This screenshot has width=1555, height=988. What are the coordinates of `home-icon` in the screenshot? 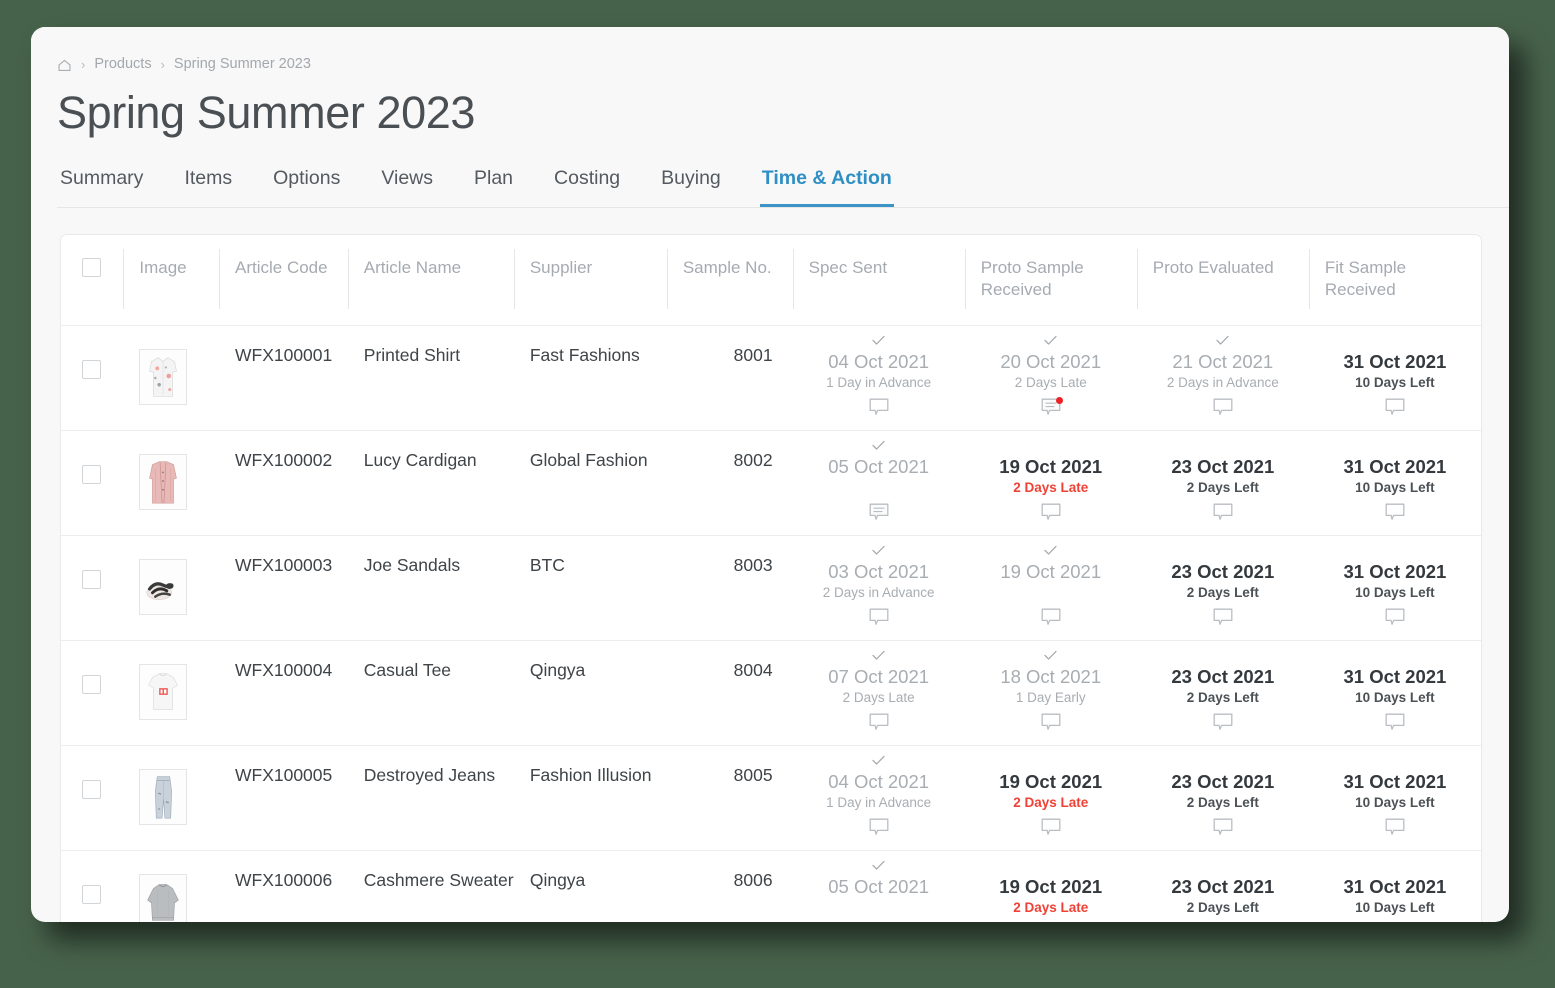 It's located at (64, 65).